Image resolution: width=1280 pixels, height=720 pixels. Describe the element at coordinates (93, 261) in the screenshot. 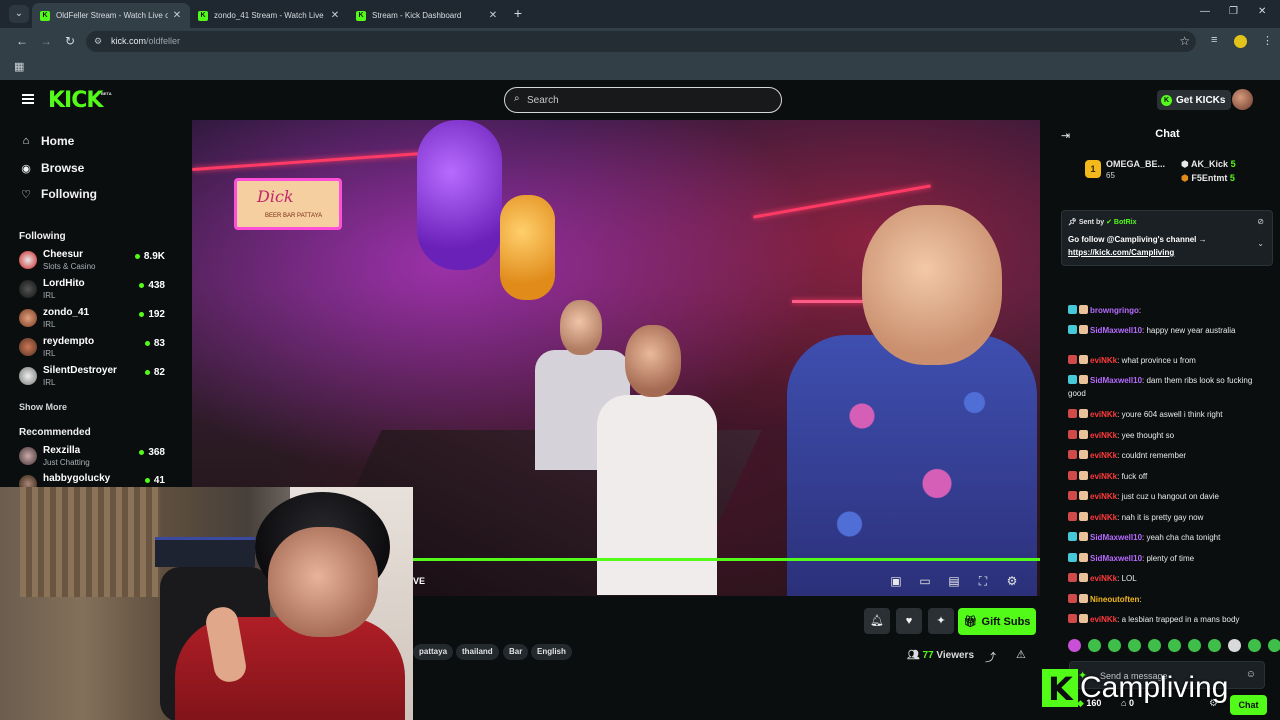

I see `following-channel-cheesur: Cheesur Slots & Casino 8.9K` at that location.